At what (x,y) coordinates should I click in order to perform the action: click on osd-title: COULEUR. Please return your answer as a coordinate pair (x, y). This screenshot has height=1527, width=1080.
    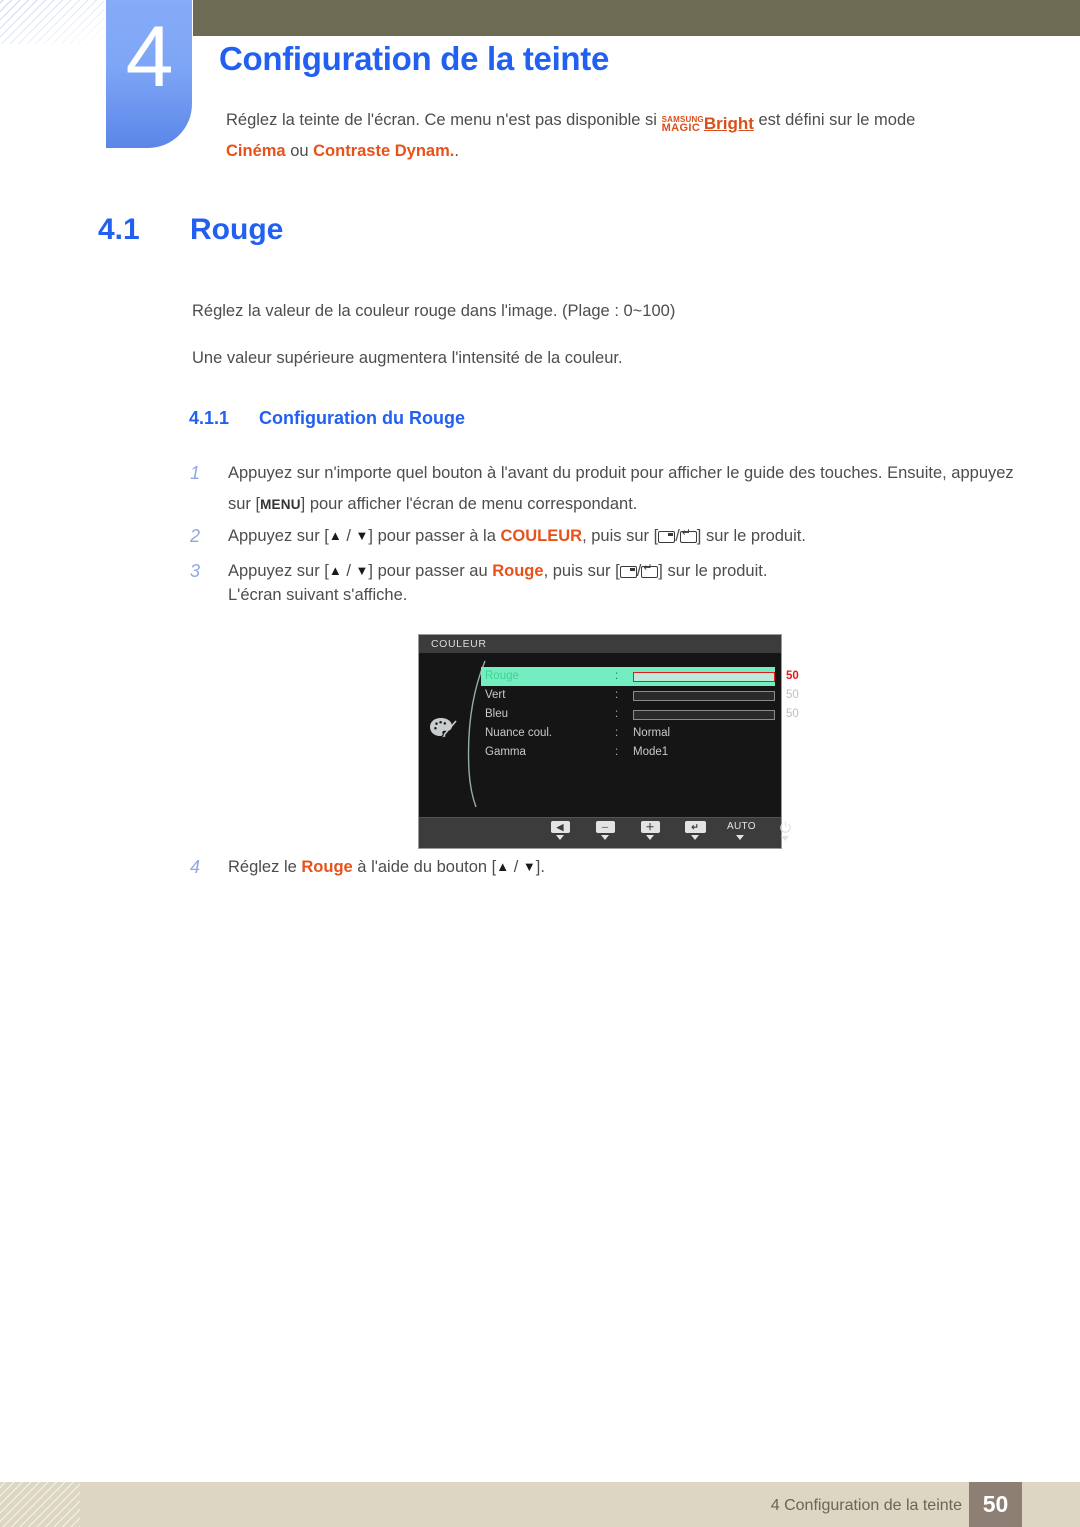
    Looking at the image, I should click on (600, 644).